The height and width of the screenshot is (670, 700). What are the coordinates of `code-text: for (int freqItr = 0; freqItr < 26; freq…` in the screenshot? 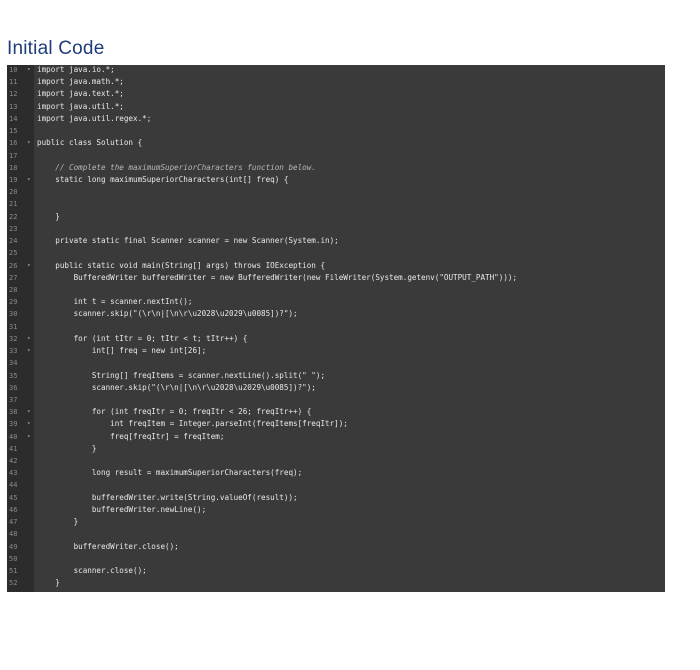 It's located at (174, 412).